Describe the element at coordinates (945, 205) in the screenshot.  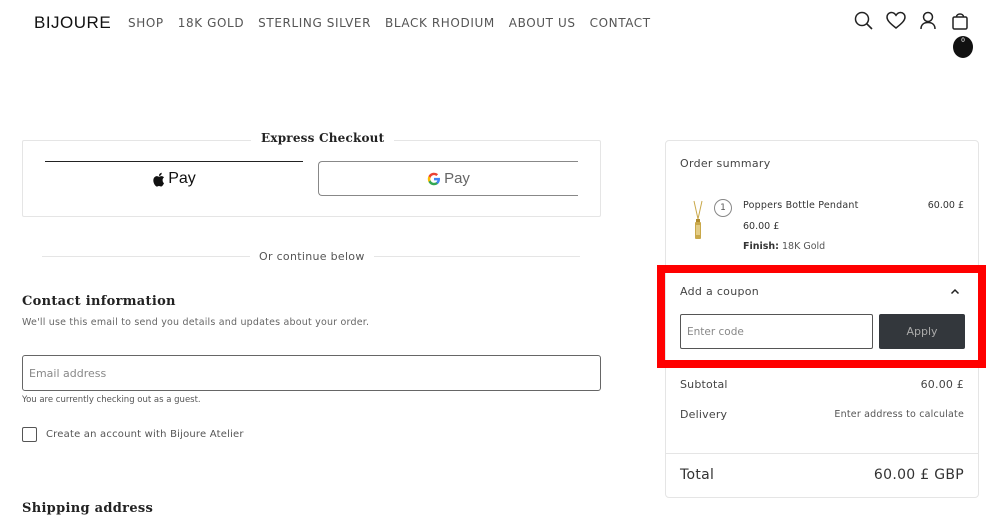
I see `product-price: 60.00 £` at that location.